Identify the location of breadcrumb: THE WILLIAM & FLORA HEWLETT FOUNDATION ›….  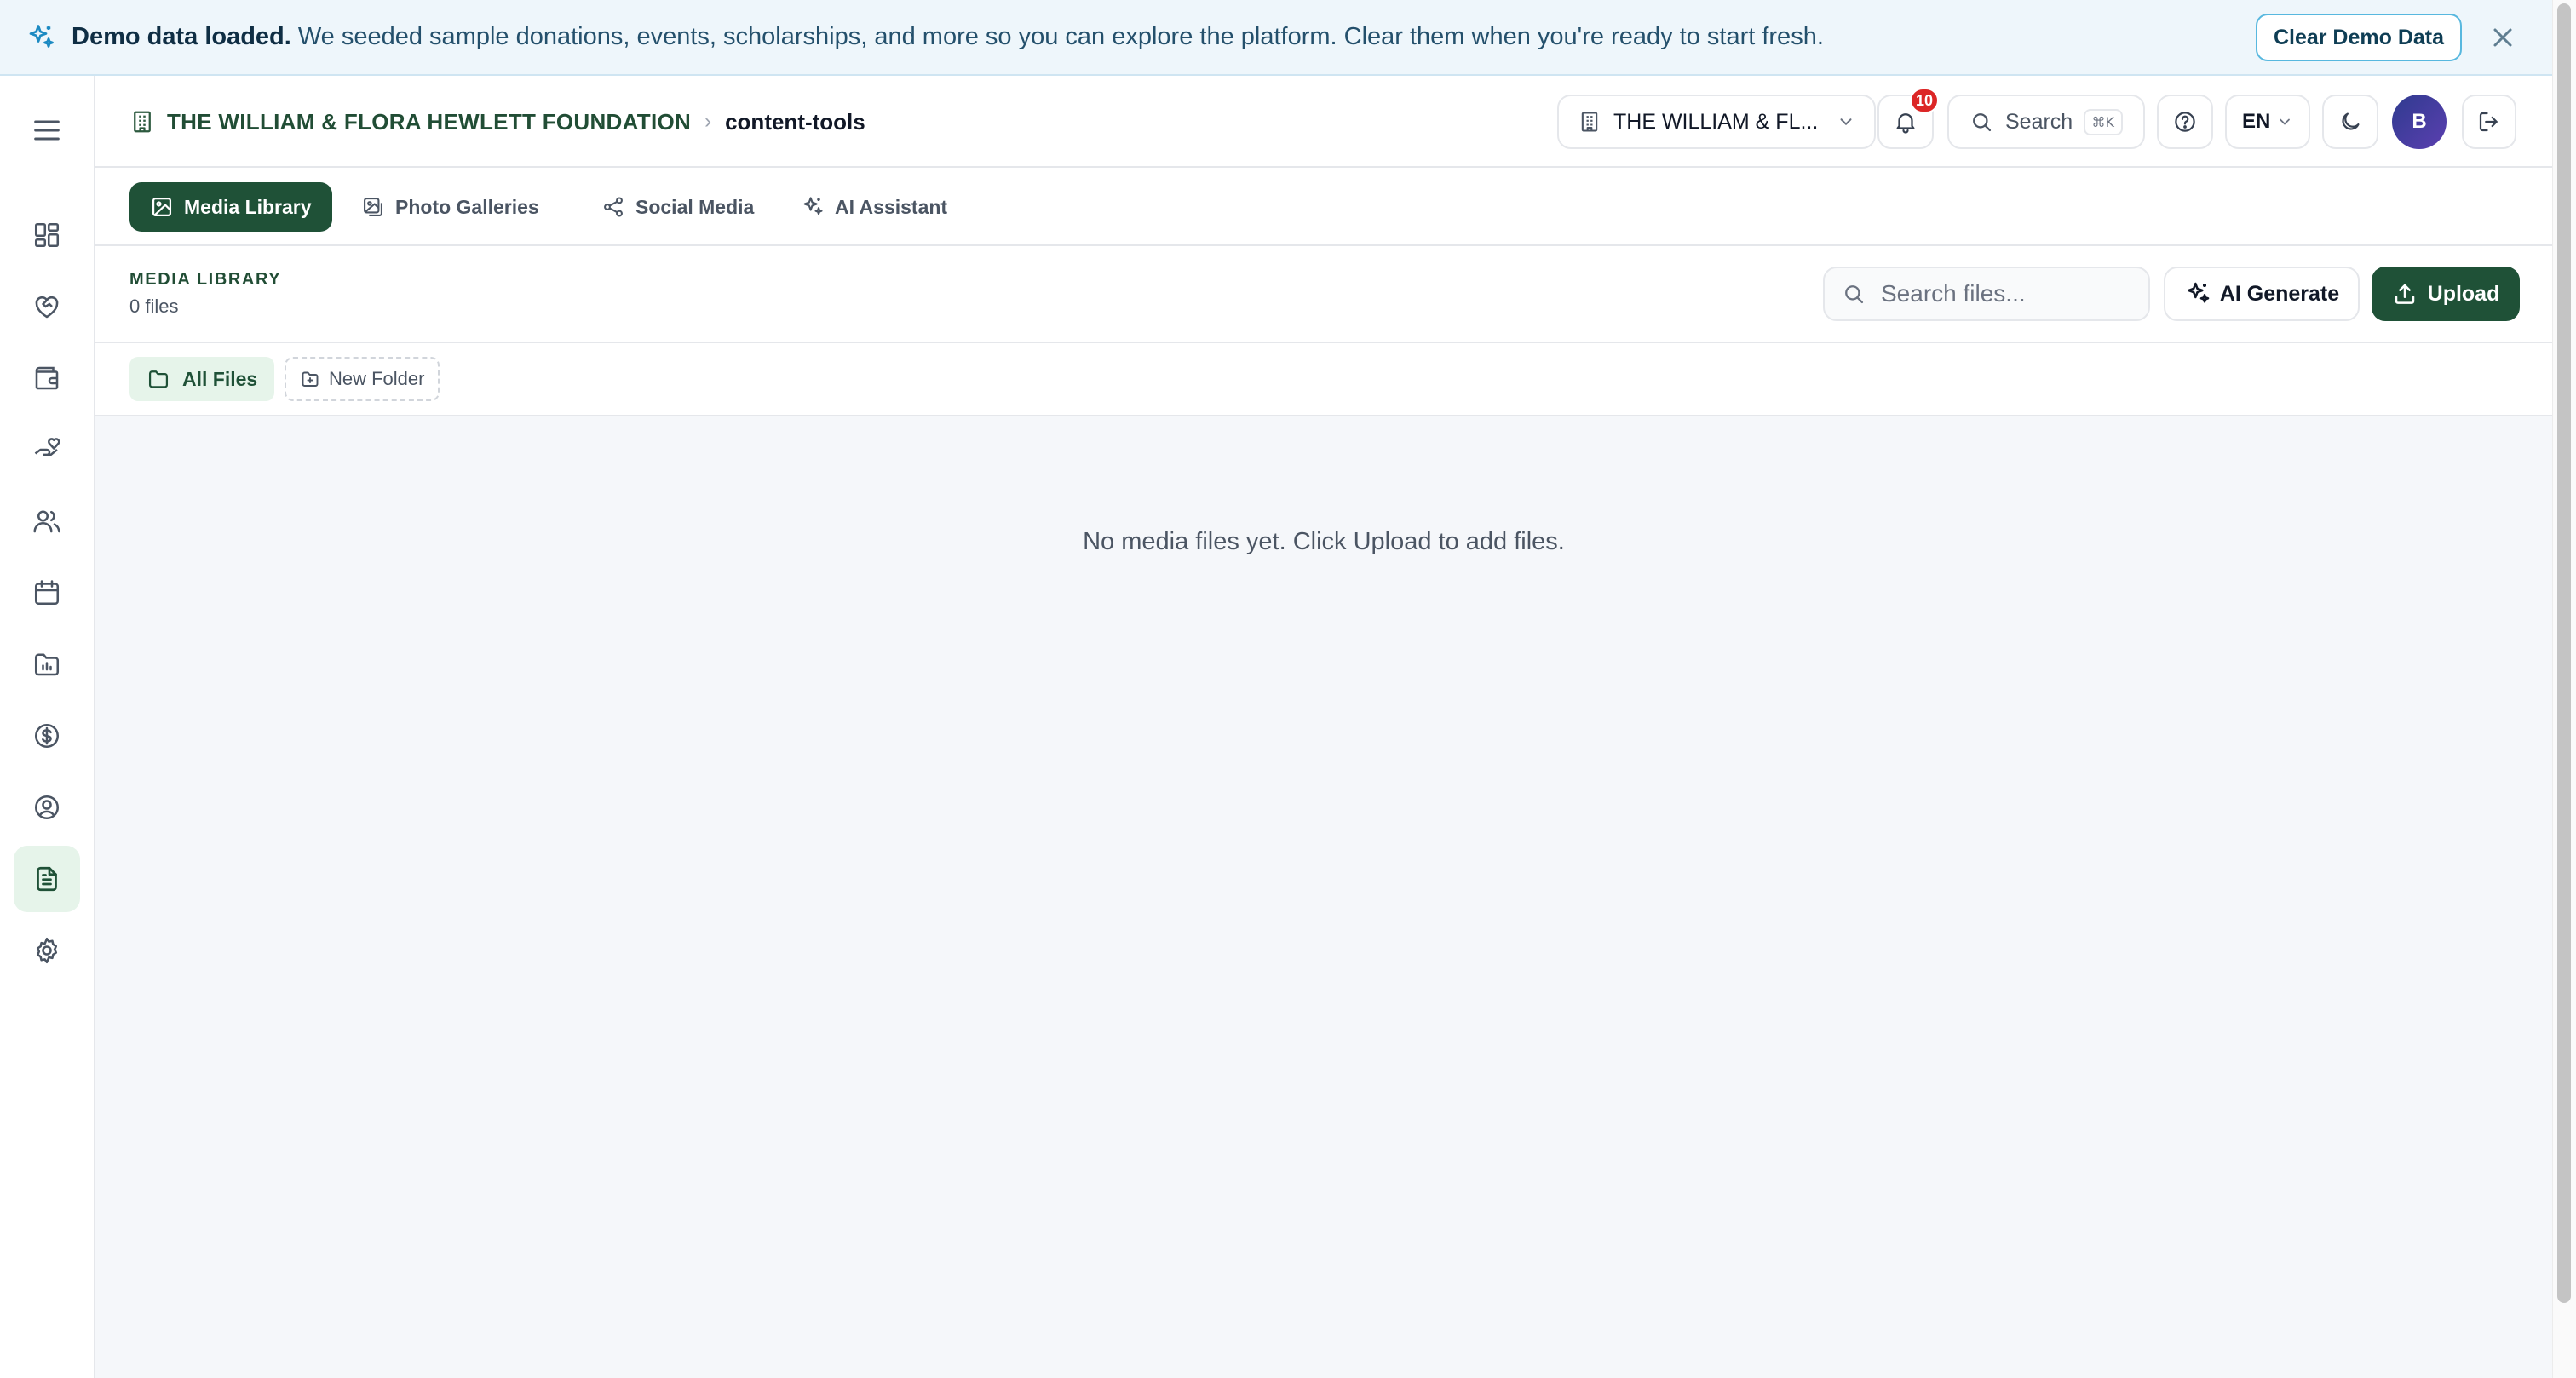
(497, 122).